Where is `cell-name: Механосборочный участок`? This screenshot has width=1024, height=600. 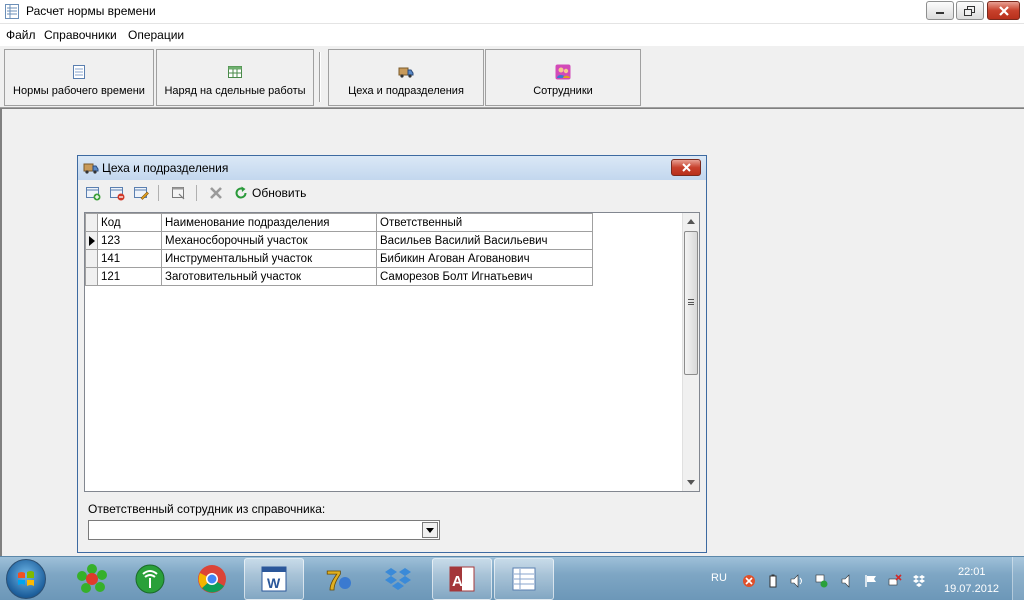
cell-name: Механосборочный участок is located at coordinates (269, 240).